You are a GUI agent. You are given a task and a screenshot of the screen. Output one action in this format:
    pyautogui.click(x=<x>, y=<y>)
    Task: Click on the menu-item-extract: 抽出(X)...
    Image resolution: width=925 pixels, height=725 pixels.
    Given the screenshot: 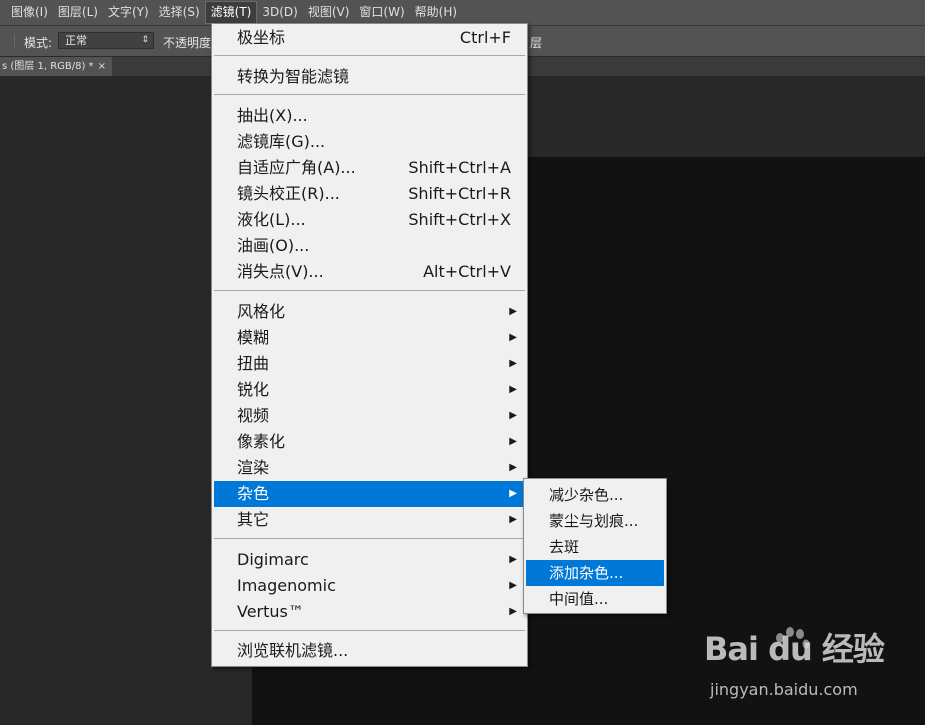 What is the action you would take?
    pyautogui.click(x=369, y=116)
    